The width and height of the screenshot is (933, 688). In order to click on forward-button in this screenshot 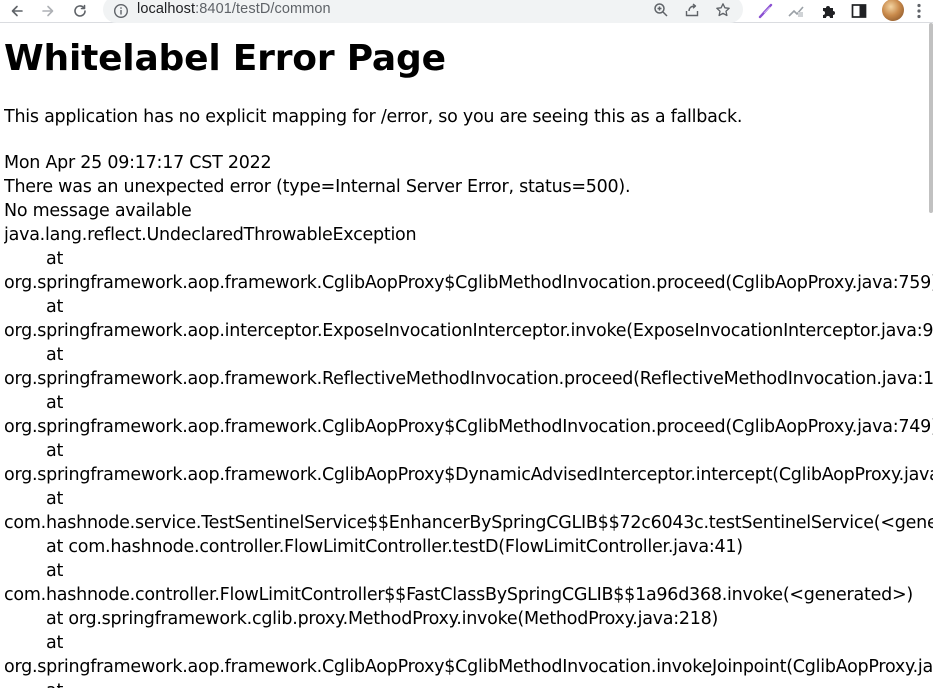, I will do `click(48, 11)`.